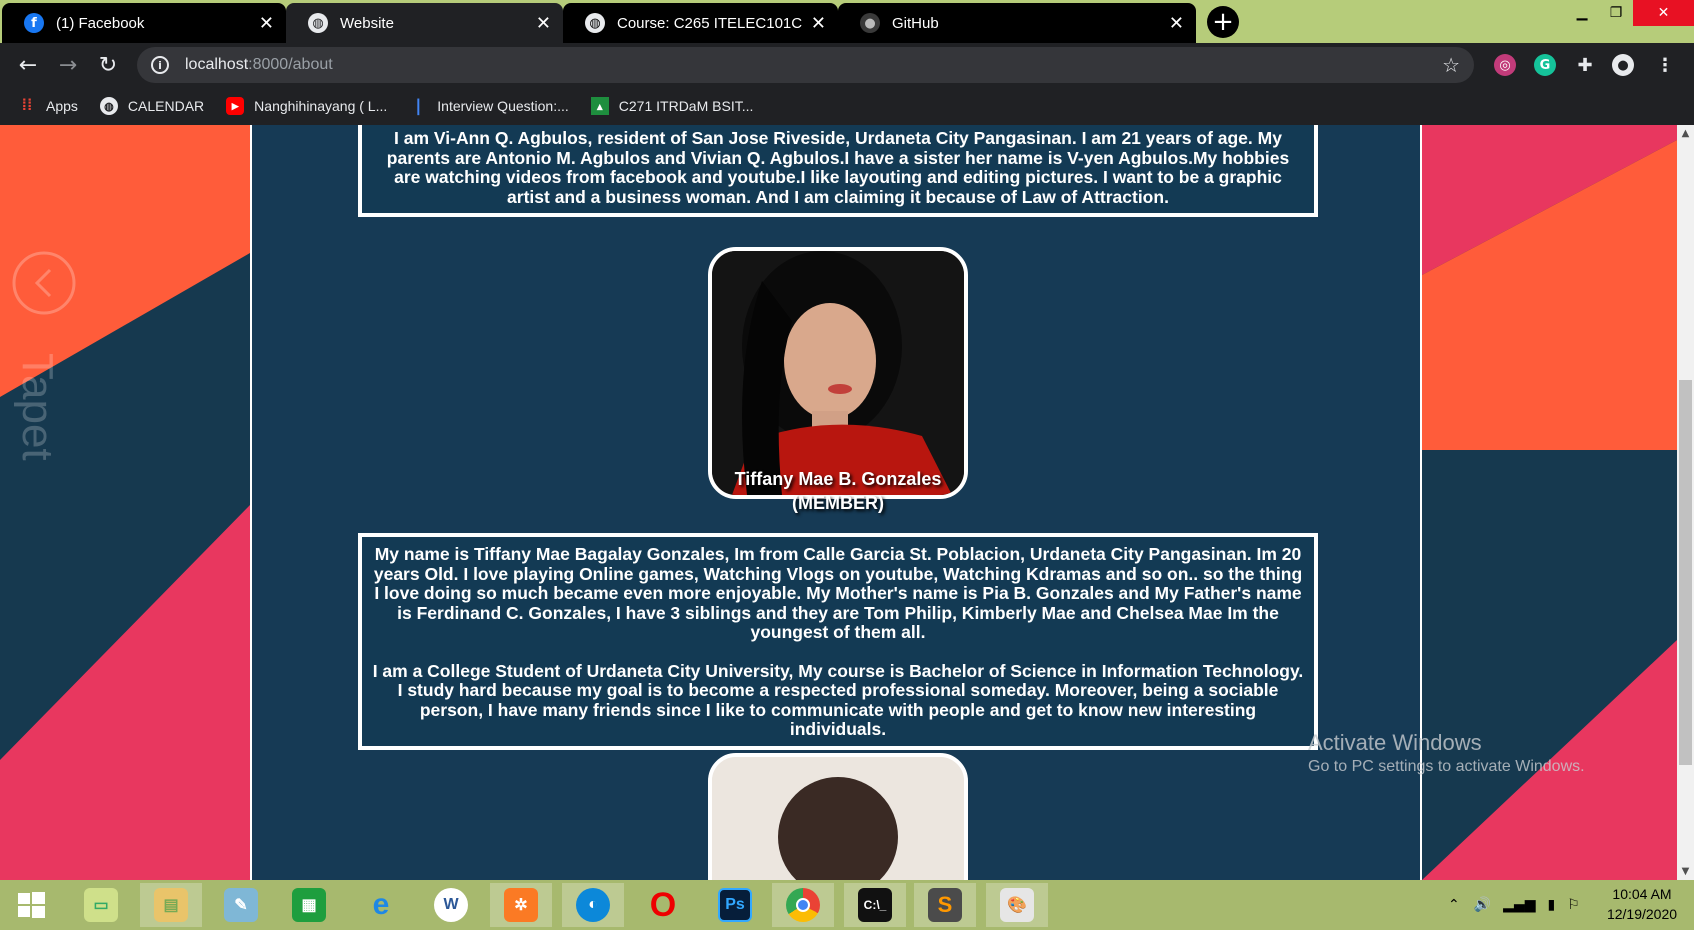  I want to click on taskbar-file-sticky-notes: ▭, so click(101, 905).